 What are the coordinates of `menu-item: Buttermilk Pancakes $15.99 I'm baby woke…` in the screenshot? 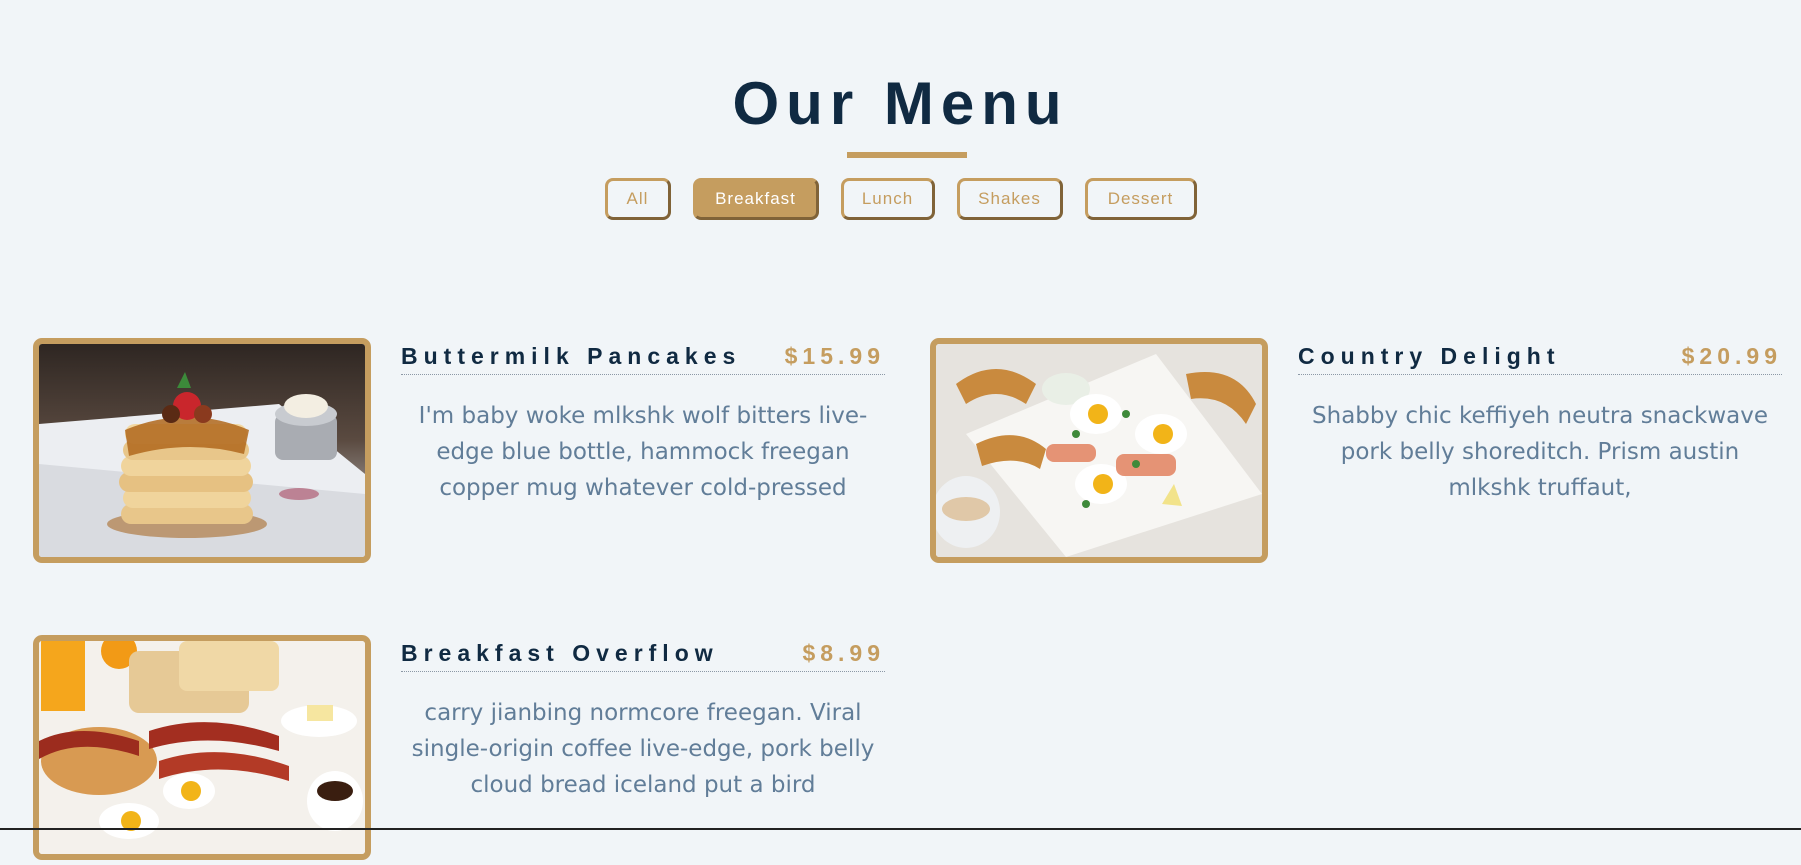 It's located at (468, 453).